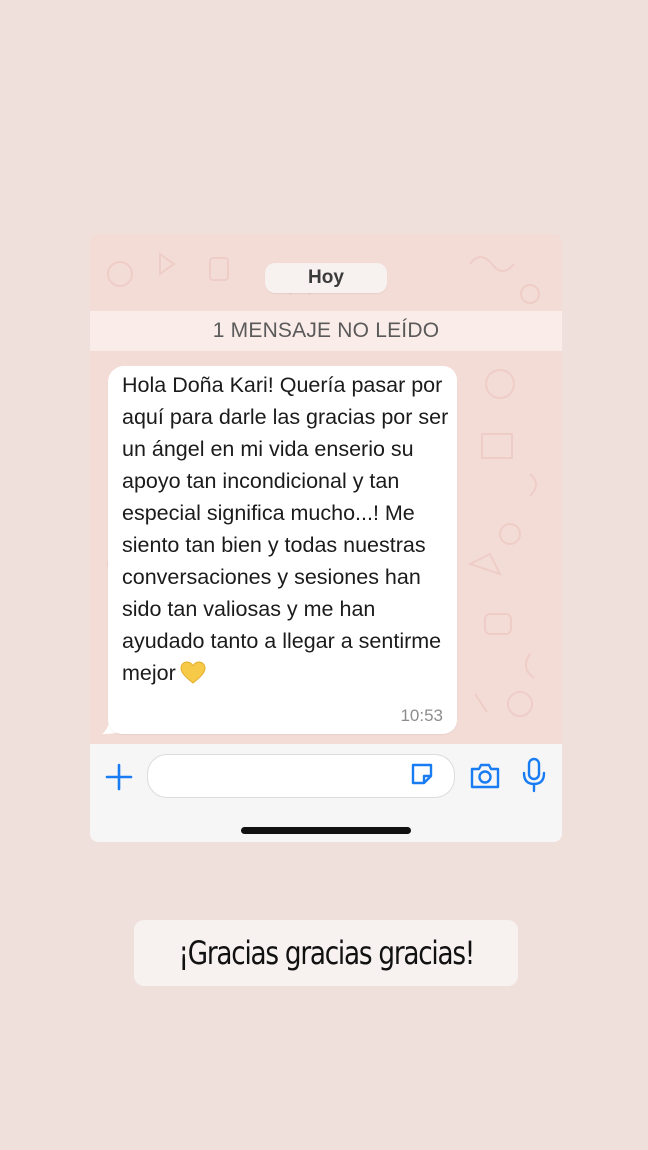 The height and width of the screenshot is (1150, 648). What do you see at coordinates (326, 830) in the screenshot?
I see `home-indicator` at bounding box center [326, 830].